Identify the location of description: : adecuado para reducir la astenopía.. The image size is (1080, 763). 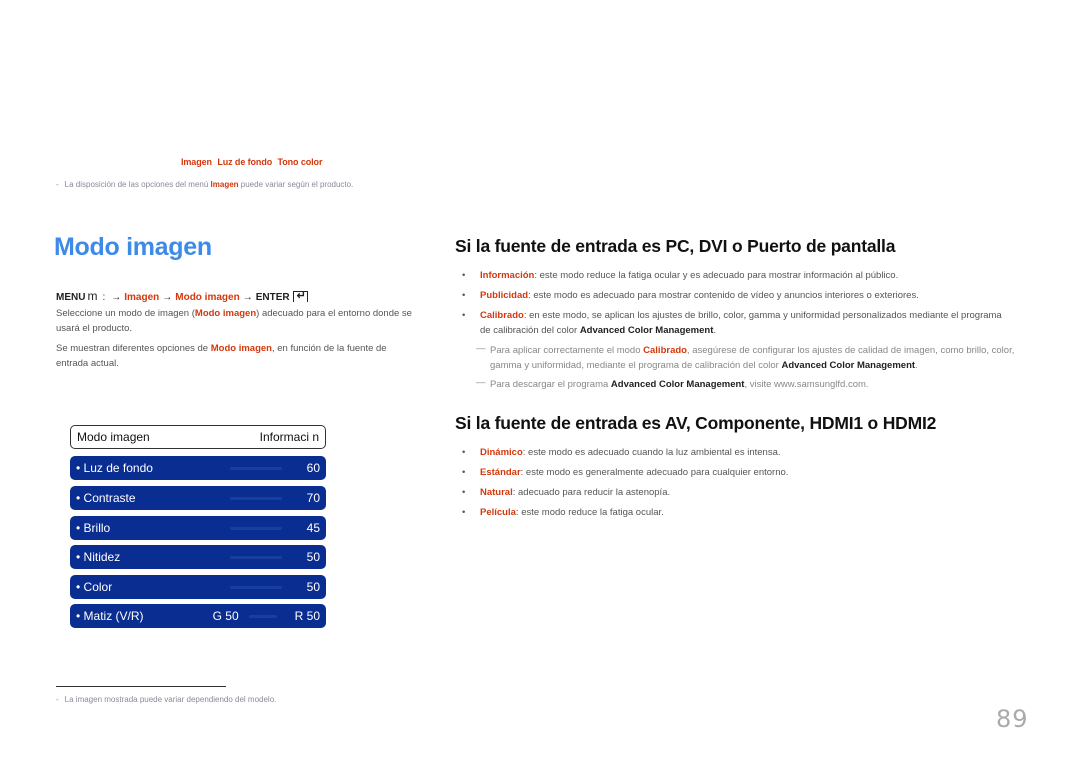
(591, 492).